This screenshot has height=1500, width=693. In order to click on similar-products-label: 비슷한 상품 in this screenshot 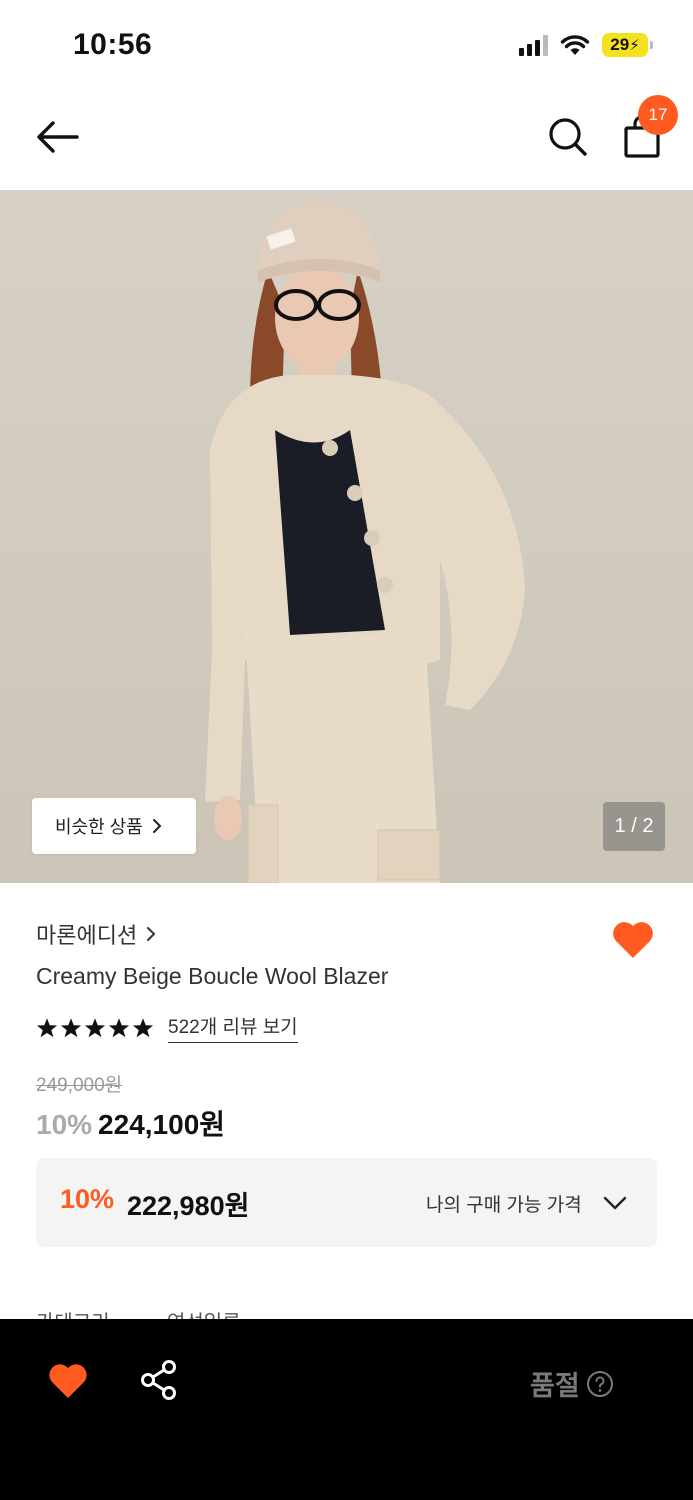, I will do `click(99, 827)`.